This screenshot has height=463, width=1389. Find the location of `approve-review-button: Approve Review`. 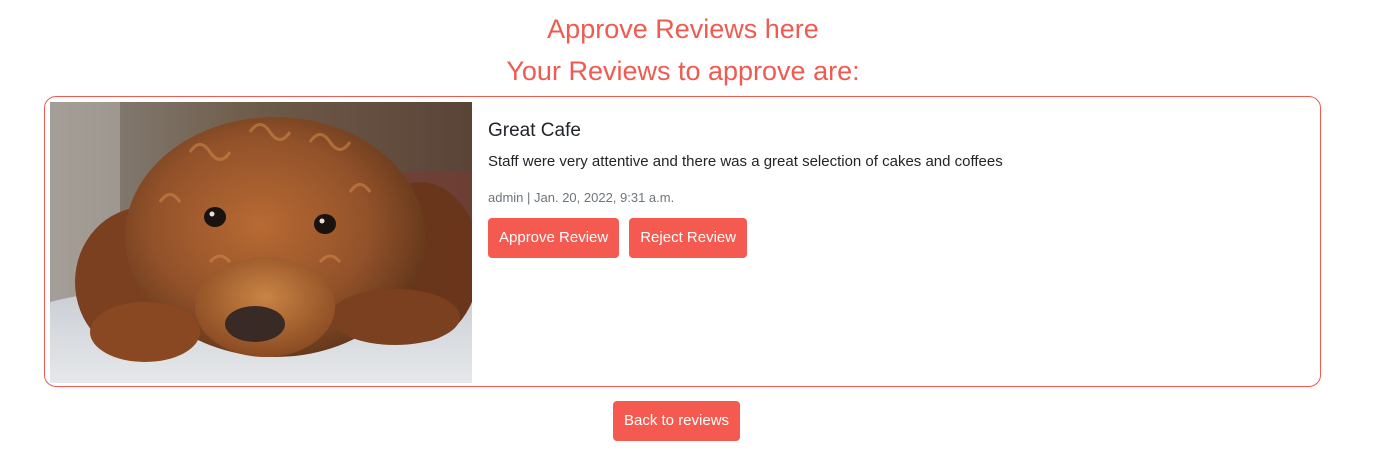

approve-review-button: Approve Review is located at coordinates (554, 238).